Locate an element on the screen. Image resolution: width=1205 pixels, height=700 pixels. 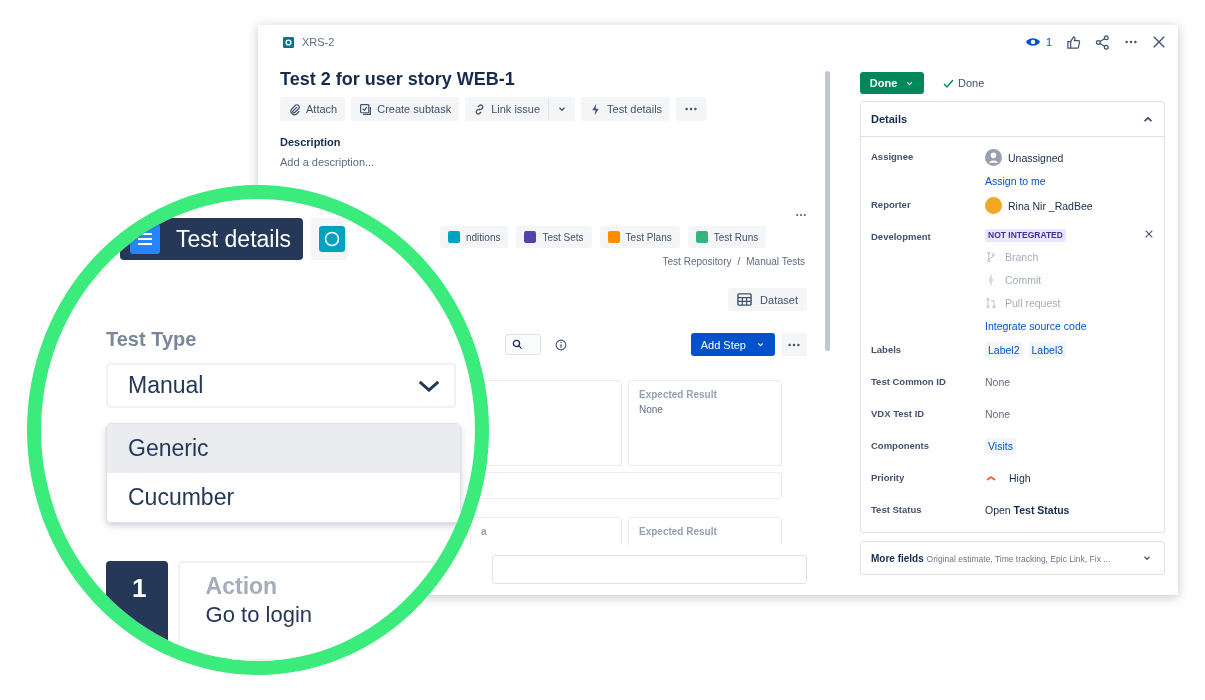
search-field is located at coordinates (523, 344).